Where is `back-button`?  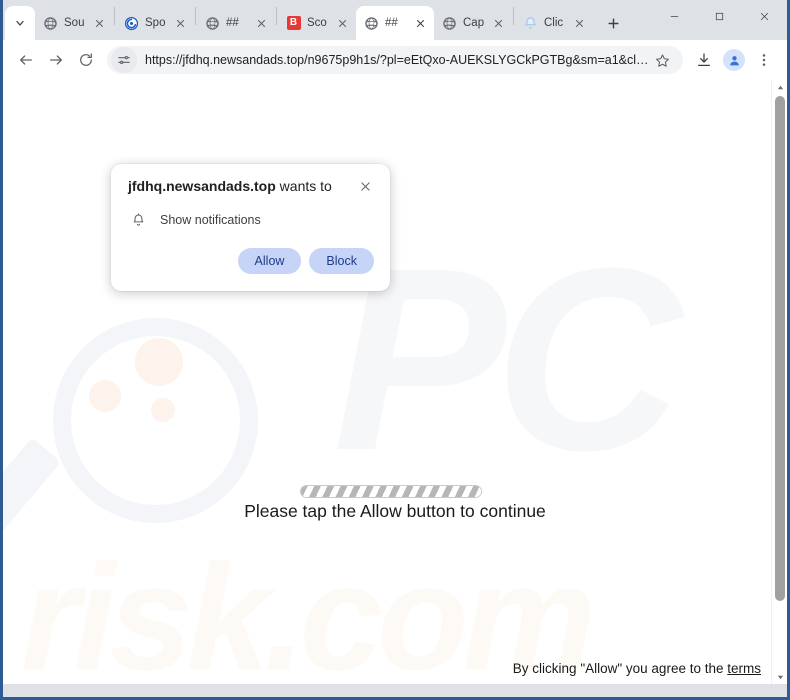 back-button is located at coordinates (26, 60).